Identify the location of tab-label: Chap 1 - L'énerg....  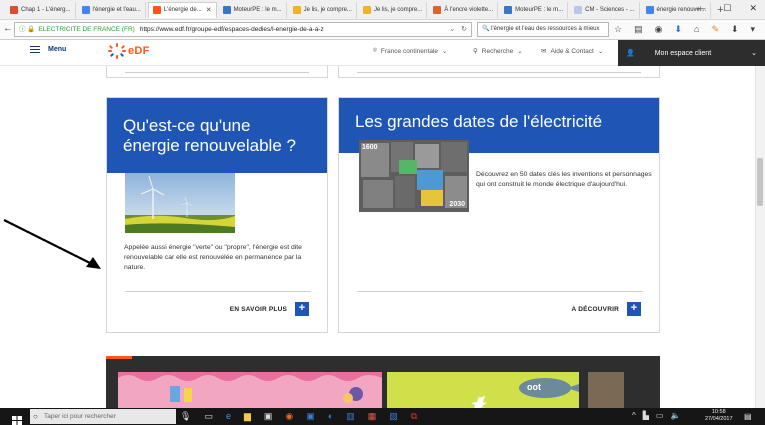
(46, 9).